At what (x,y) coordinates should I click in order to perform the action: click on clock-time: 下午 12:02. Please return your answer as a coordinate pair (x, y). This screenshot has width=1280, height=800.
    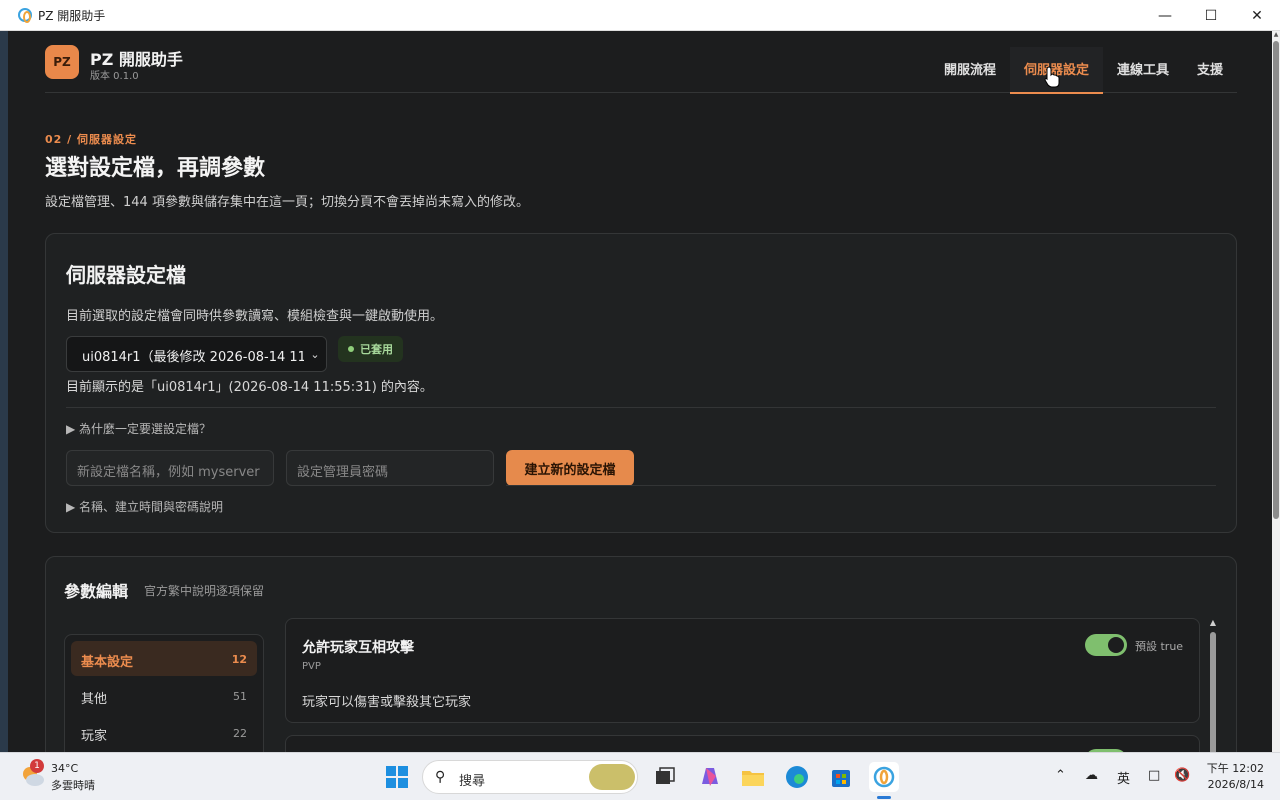
    Looking at the image, I should click on (1235, 768).